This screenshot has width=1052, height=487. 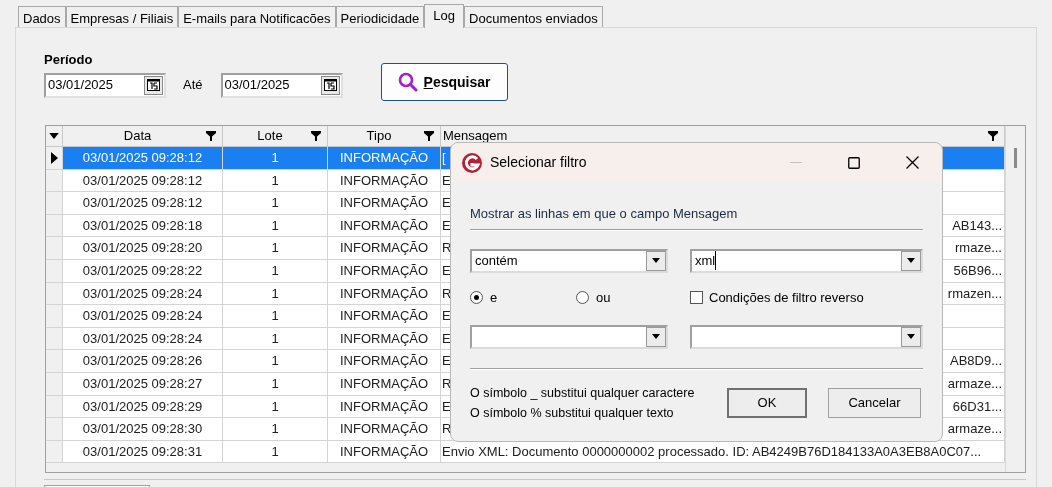 What do you see at coordinates (143, 407) in the screenshot?
I see `table-cell: 03/01/2025 09:28:29` at bounding box center [143, 407].